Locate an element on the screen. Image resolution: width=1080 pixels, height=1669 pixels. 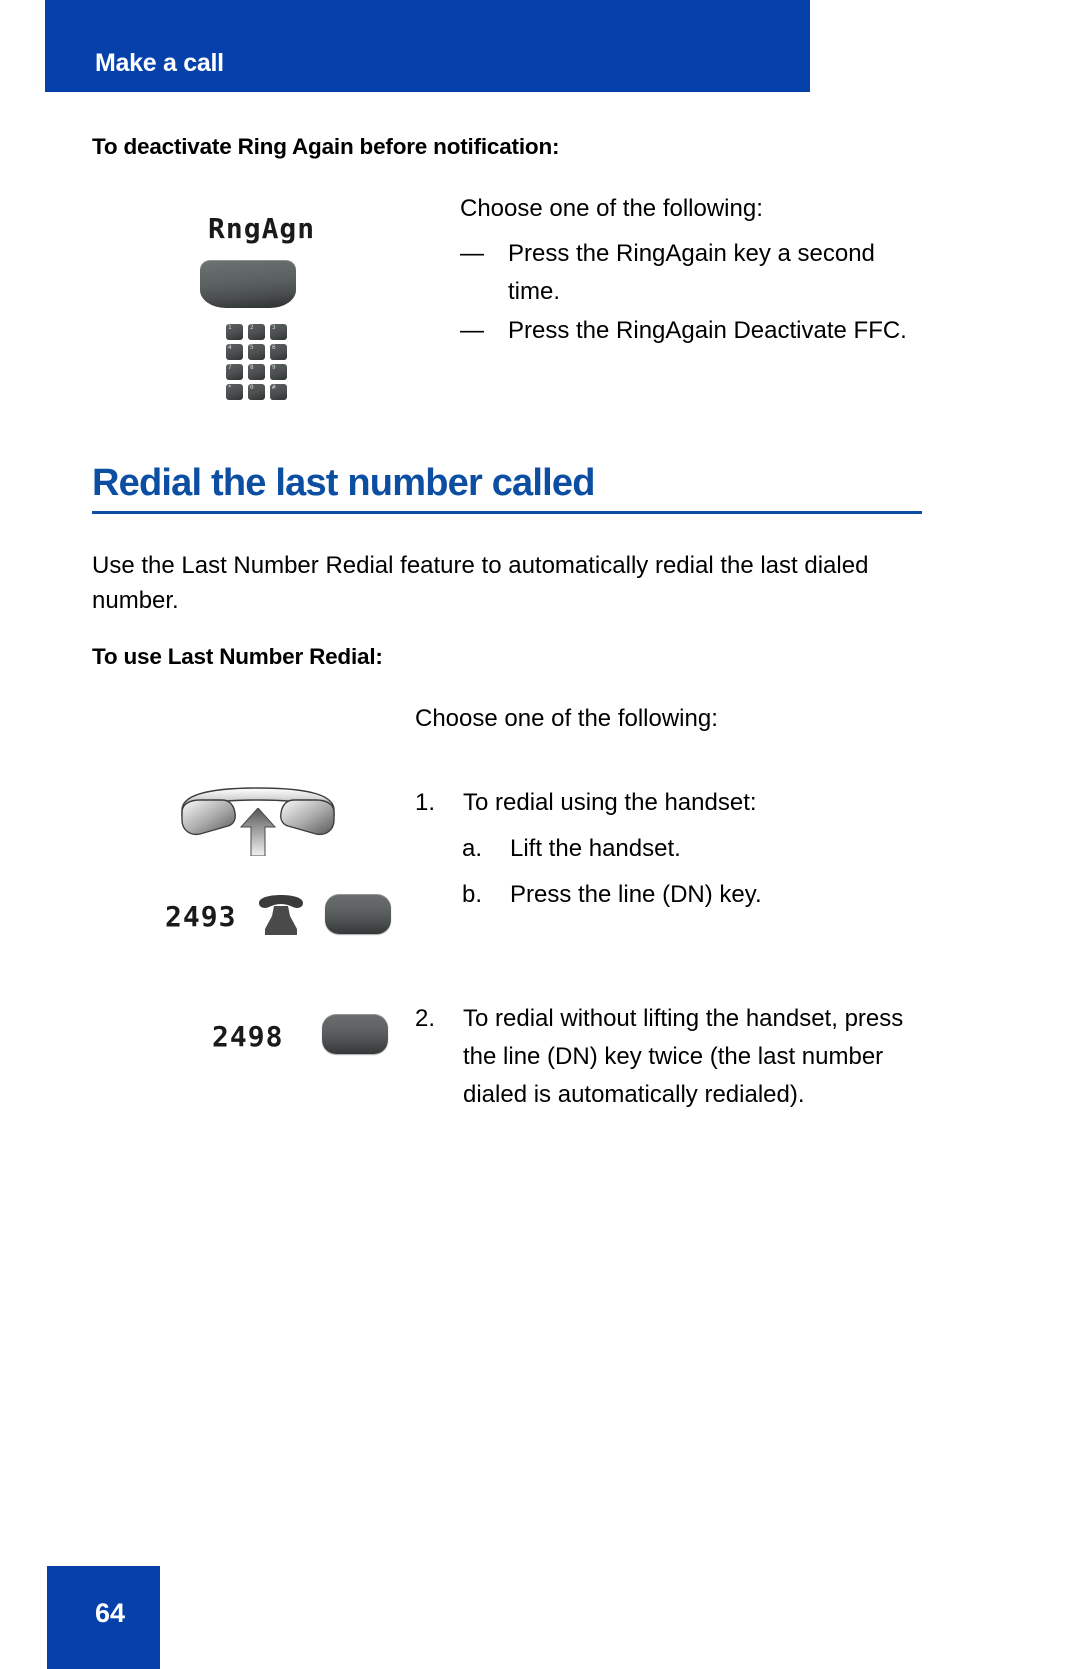
redial-handset-row-artwork: 2493 is located at coordinates (295, 916).